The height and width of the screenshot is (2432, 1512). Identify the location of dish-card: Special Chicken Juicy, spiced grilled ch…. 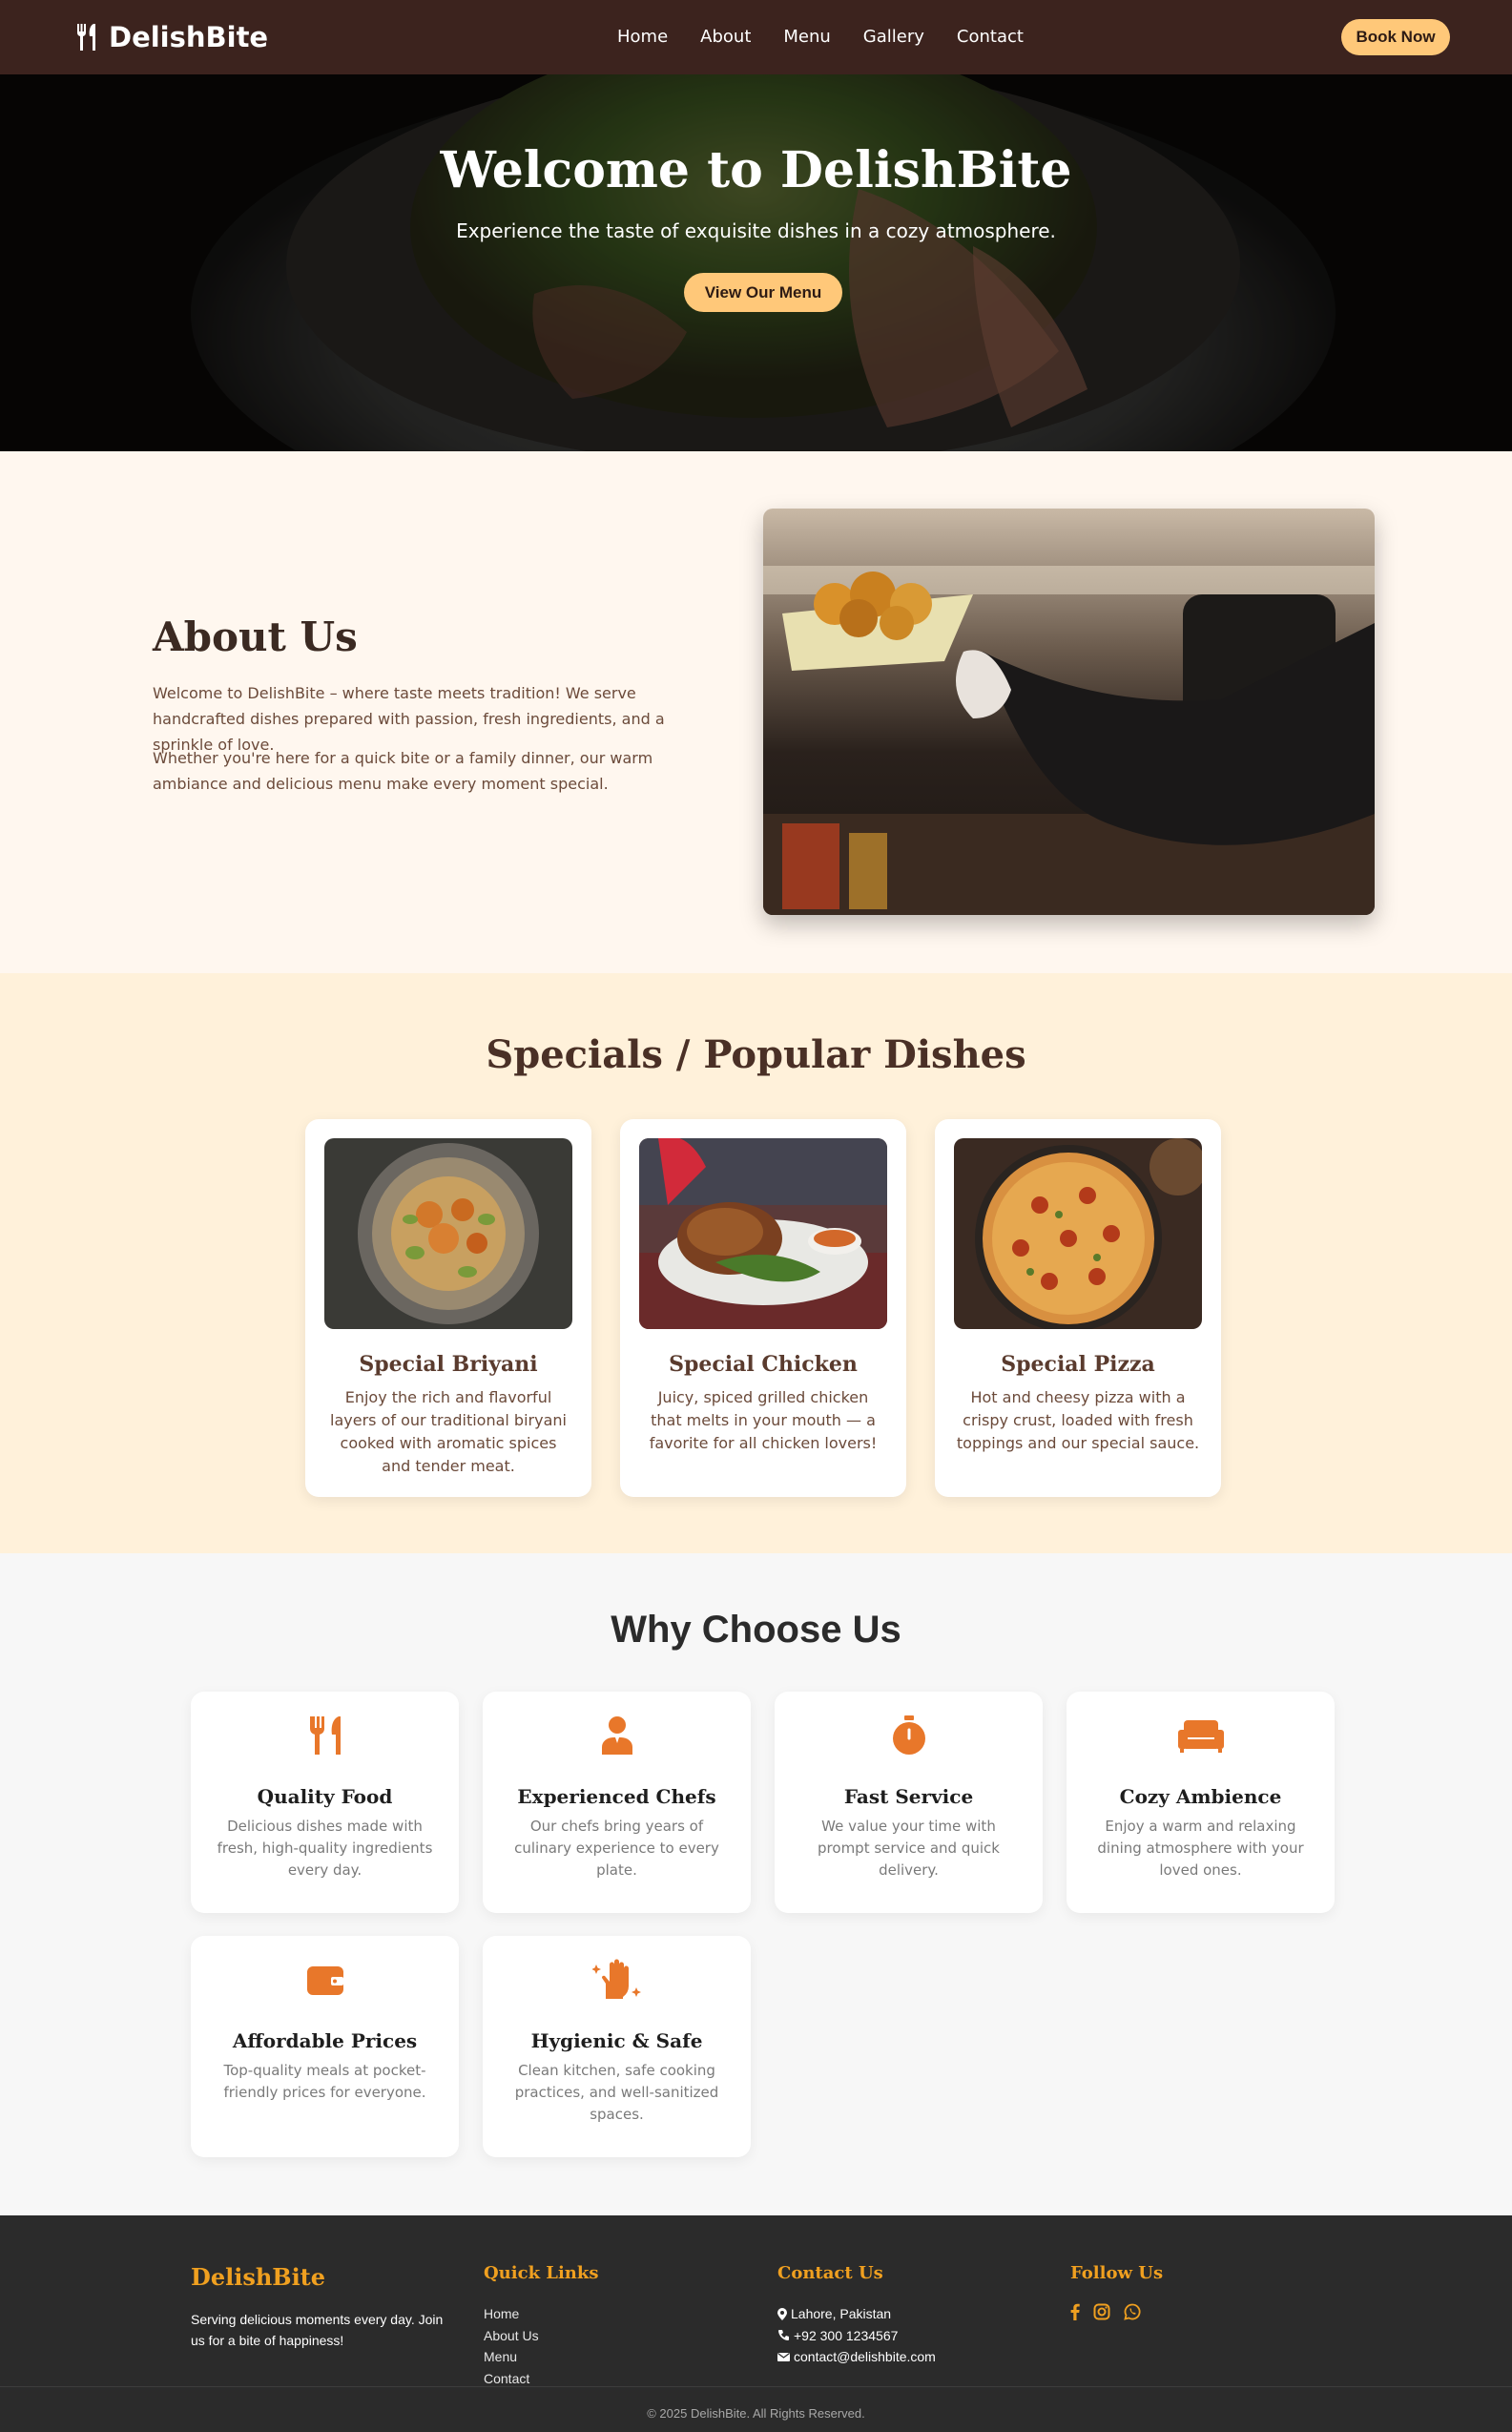
(763, 1308).